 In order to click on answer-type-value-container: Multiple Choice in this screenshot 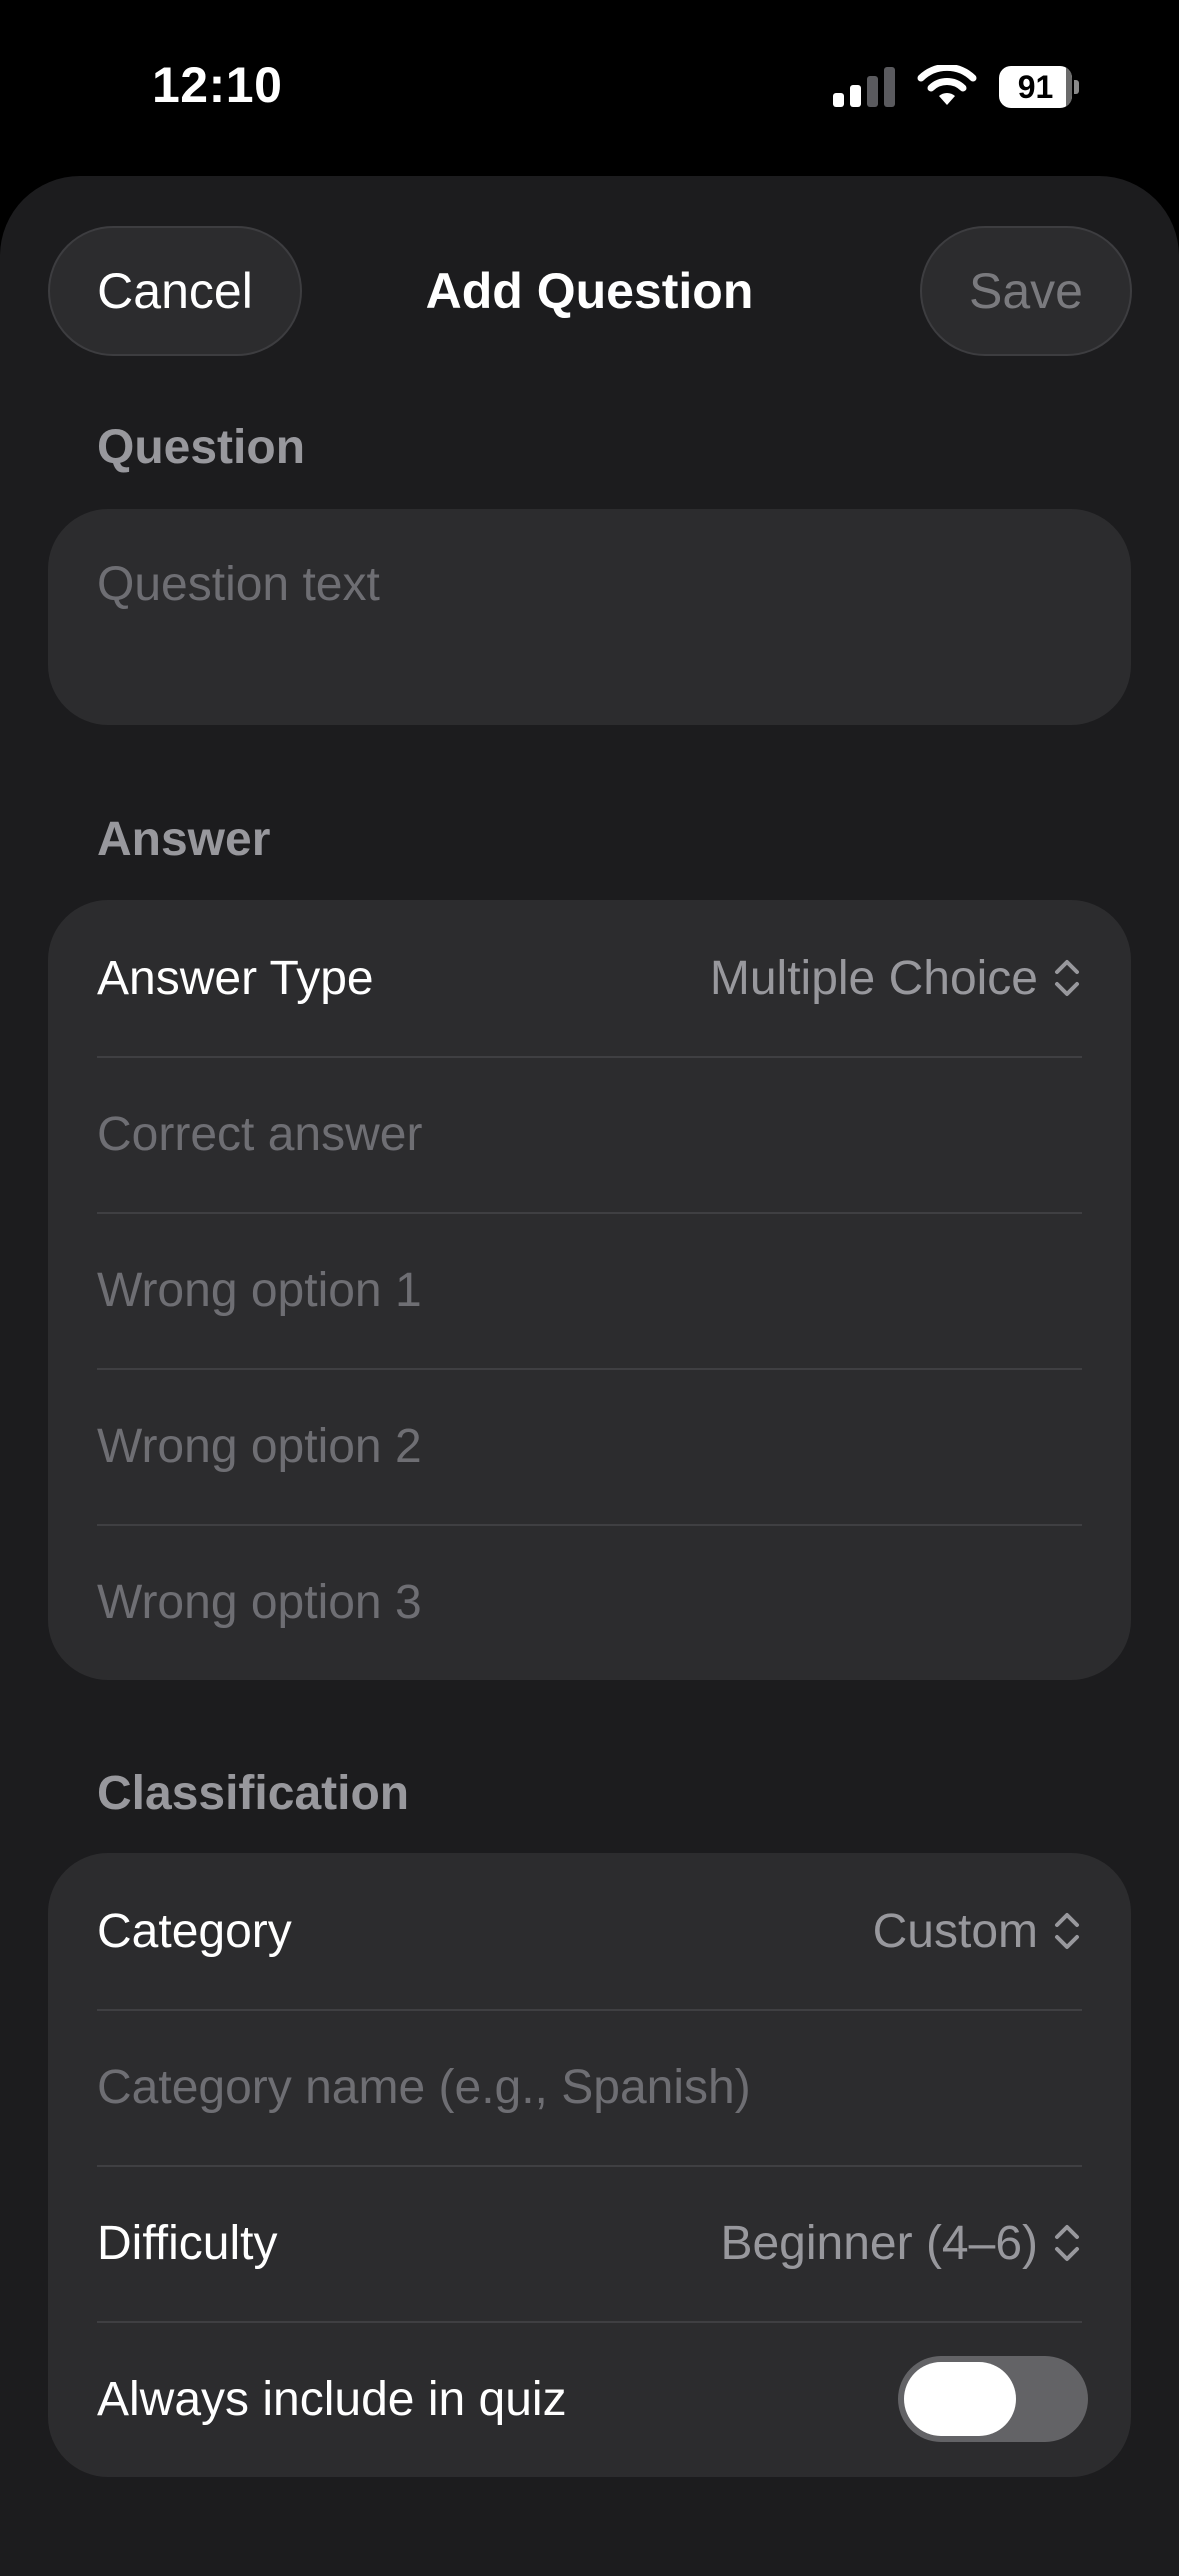, I will do `click(896, 978)`.